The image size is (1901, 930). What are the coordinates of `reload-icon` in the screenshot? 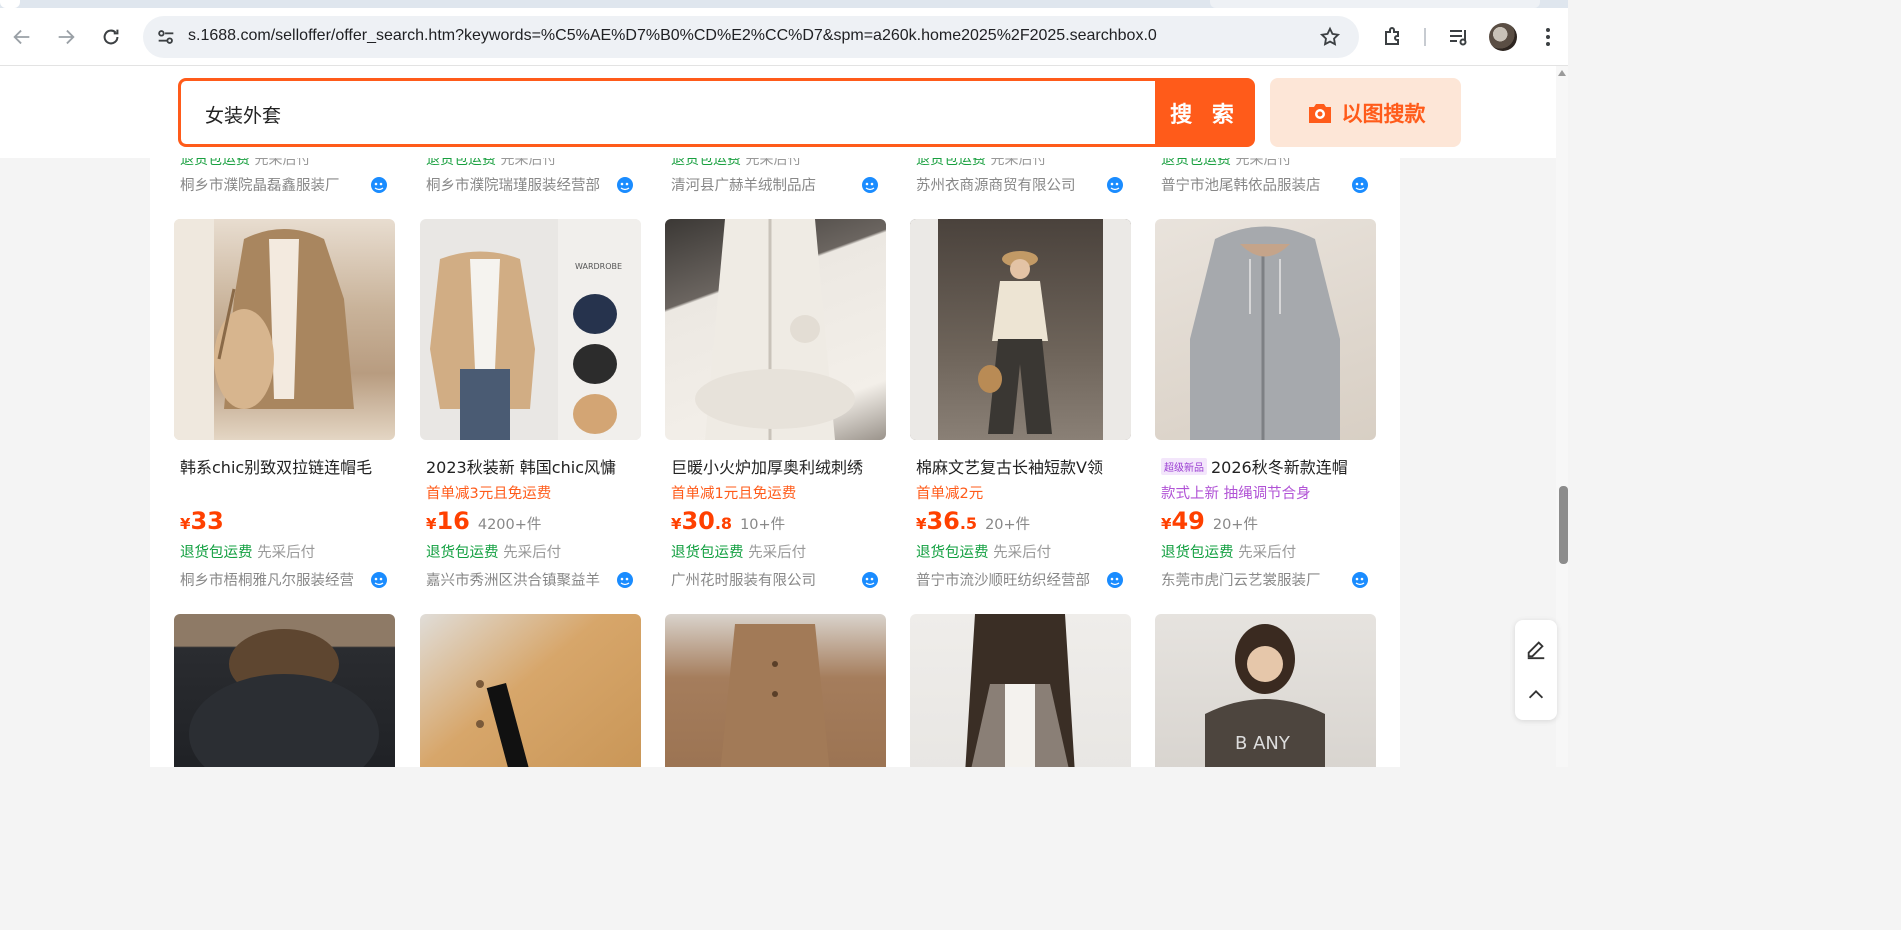 It's located at (111, 37).